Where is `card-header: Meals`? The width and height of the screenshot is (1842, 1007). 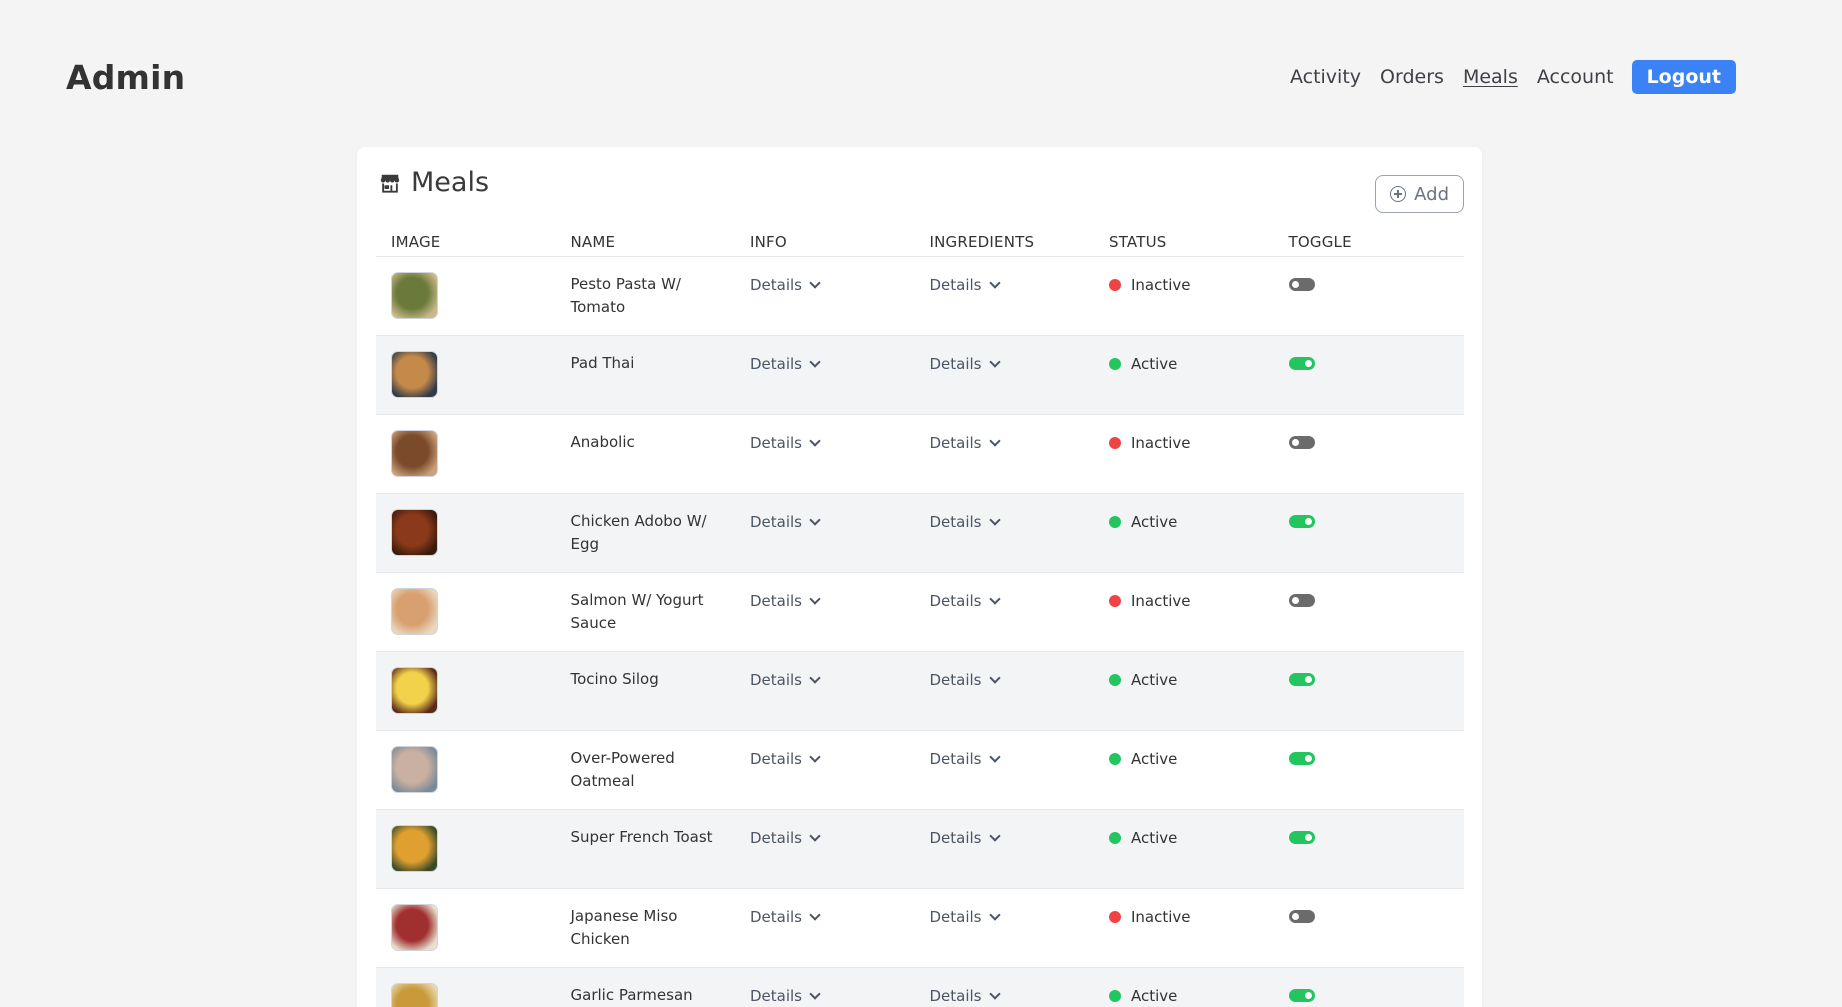 card-header: Meals is located at coordinates (434, 182).